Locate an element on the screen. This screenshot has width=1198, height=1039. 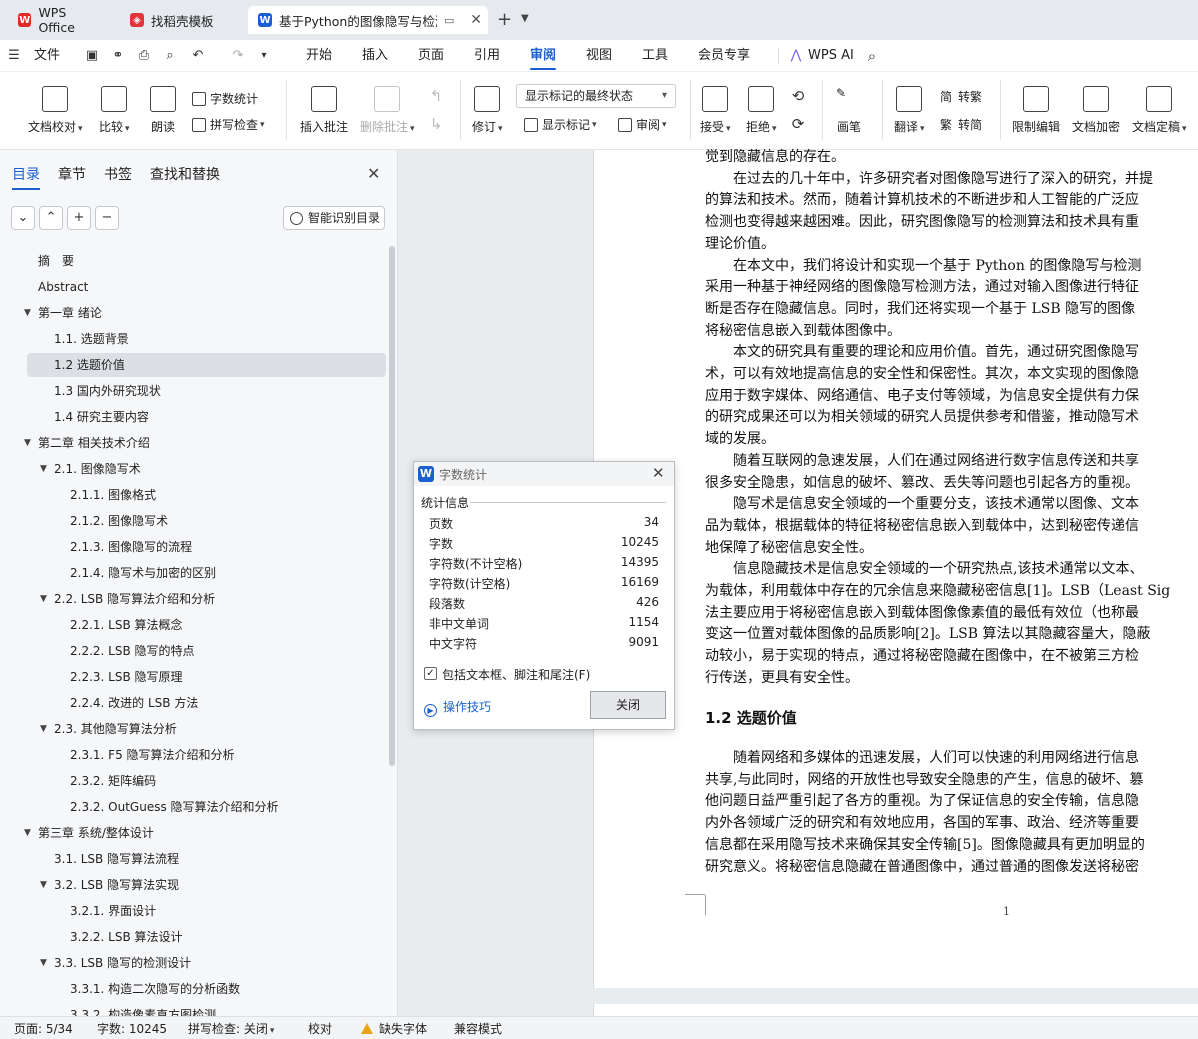
review-pane-button: 审阅 ▾ is located at coordinates (642, 124).